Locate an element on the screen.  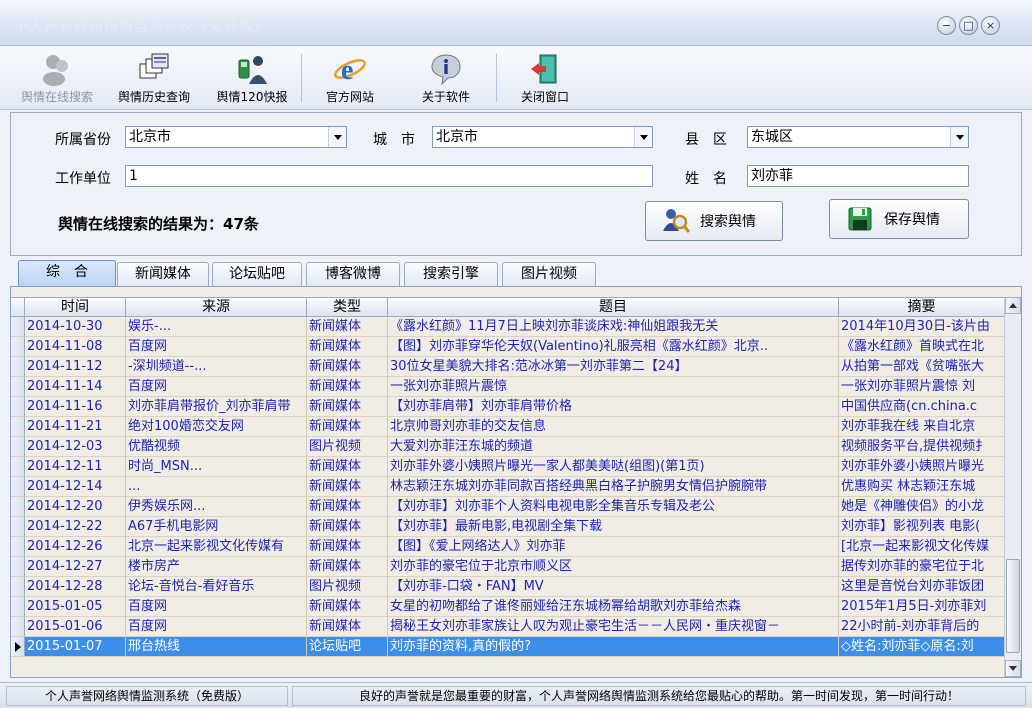
city-select: 北京市 is located at coordinates (542, 137).